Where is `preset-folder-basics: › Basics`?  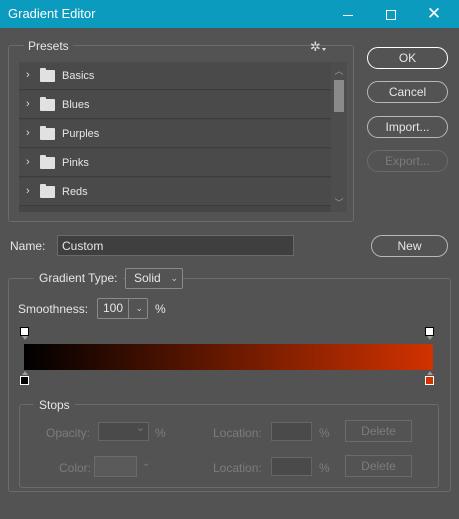 preset-folder-basics: › Basics is located at coordinates (175, 76).